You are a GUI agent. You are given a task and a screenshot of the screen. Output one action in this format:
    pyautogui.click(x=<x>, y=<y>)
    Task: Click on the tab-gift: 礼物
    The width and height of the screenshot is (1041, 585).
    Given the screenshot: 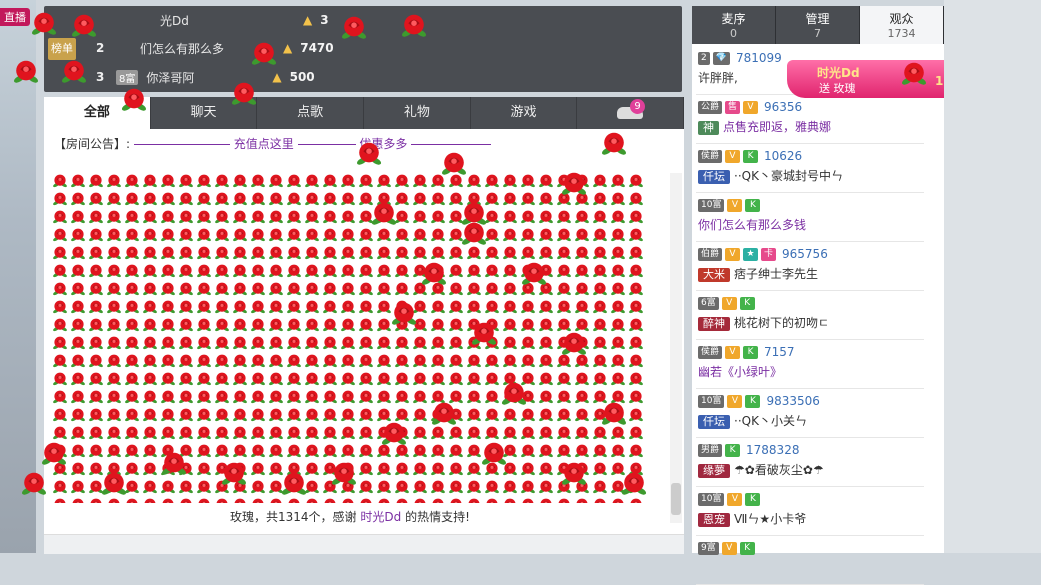 What is the action you would take?
    pyautogui.click(x=417, y=113)
    